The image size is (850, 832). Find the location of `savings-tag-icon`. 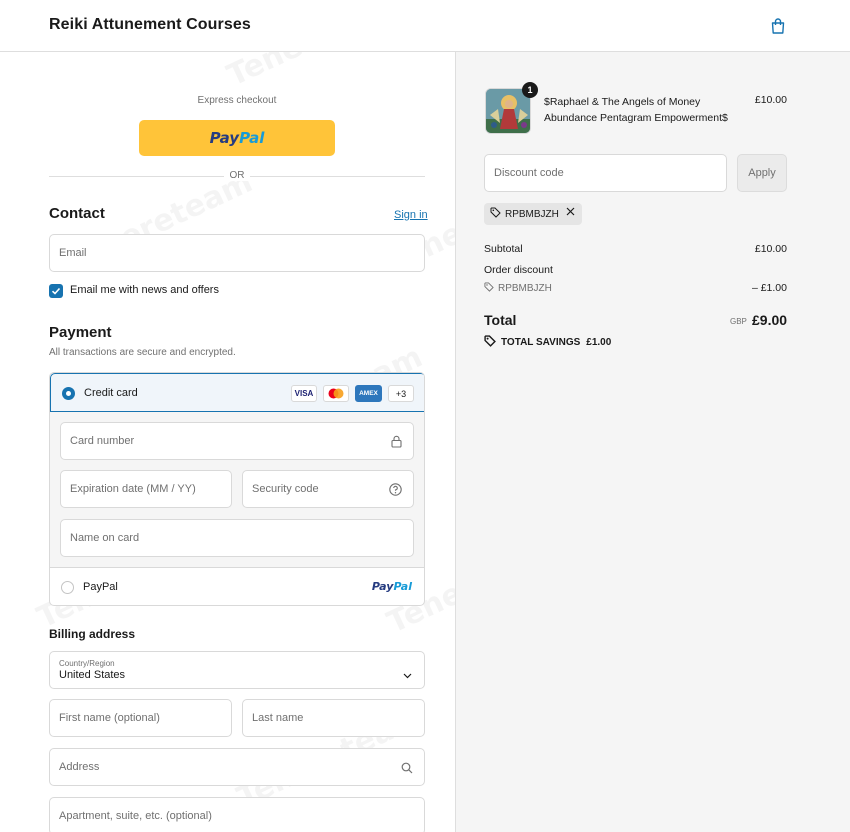

savings-tag-icon is located at coordinates (490, 342).